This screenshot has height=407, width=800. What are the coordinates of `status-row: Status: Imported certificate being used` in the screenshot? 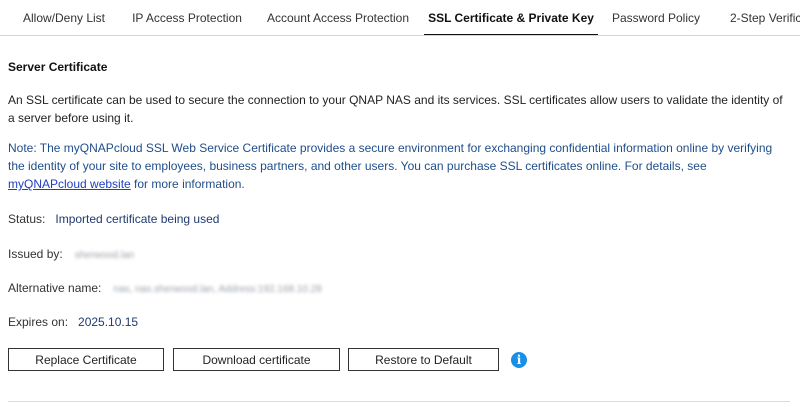 It's located at (113, 219).